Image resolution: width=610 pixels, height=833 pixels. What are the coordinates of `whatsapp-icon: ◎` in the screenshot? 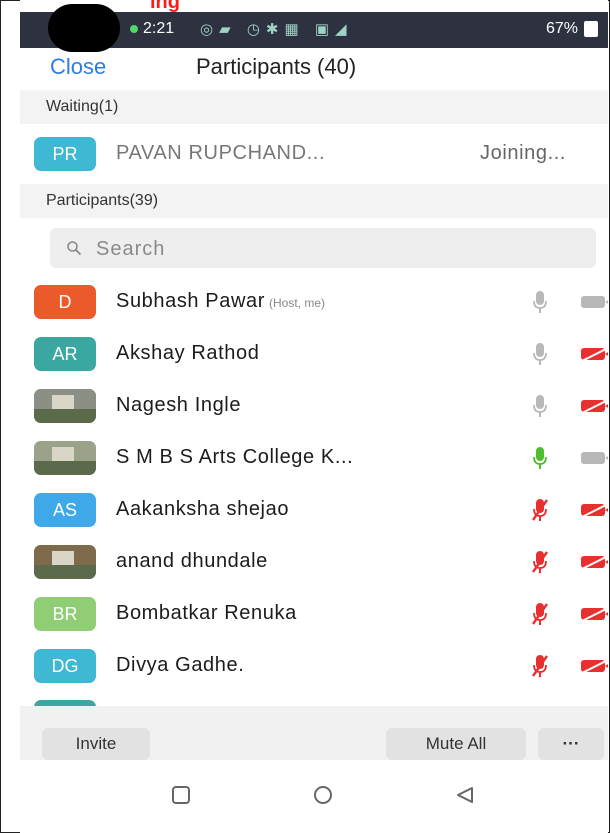 It's located at (210, 29).